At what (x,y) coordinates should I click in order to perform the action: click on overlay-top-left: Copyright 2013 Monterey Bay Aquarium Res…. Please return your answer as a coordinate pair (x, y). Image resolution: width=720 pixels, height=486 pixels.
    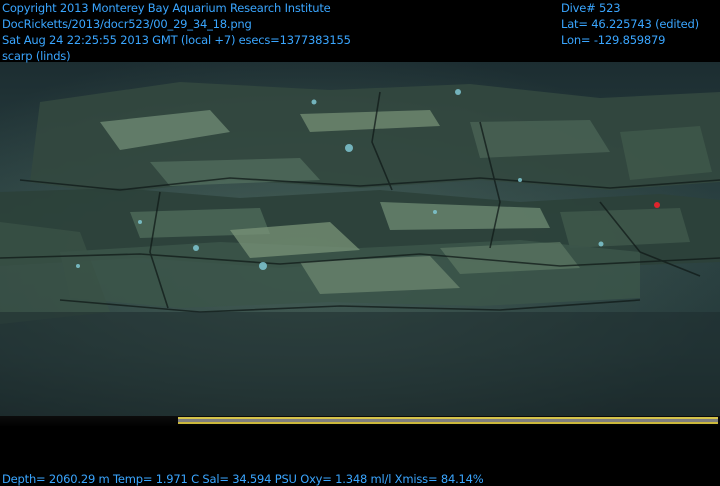
    Looking at the image, I should click on (176, 32).